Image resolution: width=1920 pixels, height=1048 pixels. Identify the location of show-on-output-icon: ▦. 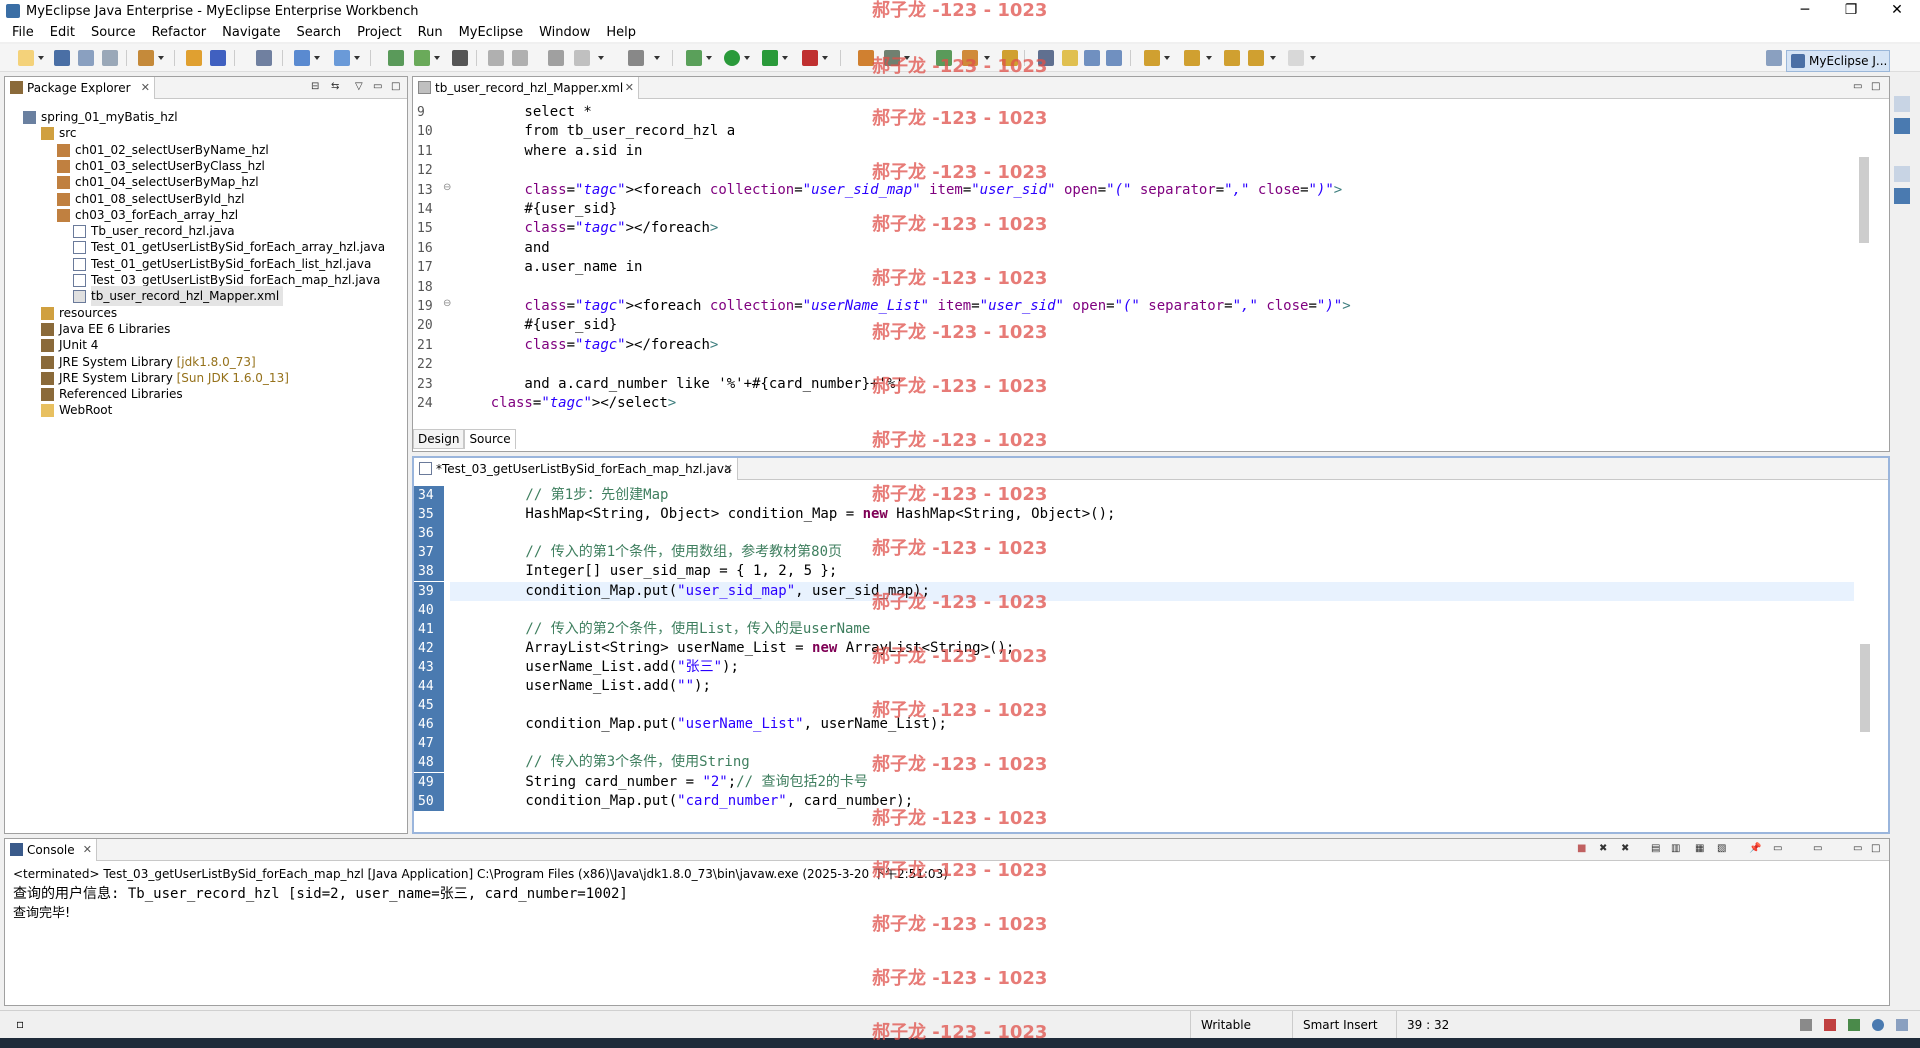
(1699, 848).